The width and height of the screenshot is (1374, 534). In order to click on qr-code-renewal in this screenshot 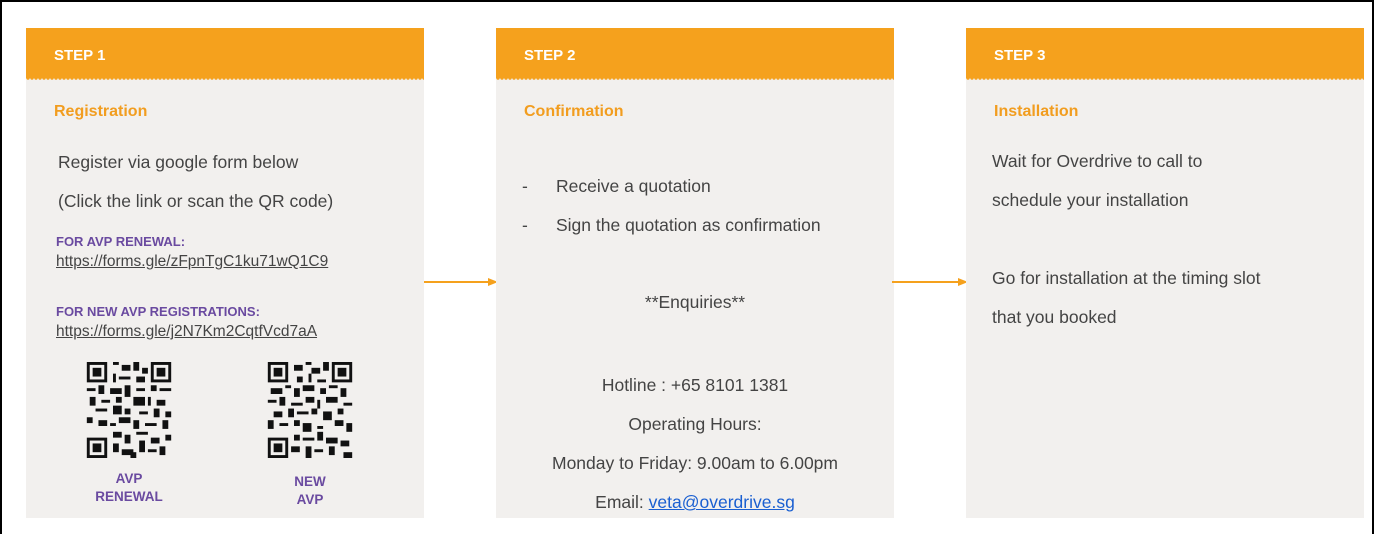, I will do `click(129, 410)`.